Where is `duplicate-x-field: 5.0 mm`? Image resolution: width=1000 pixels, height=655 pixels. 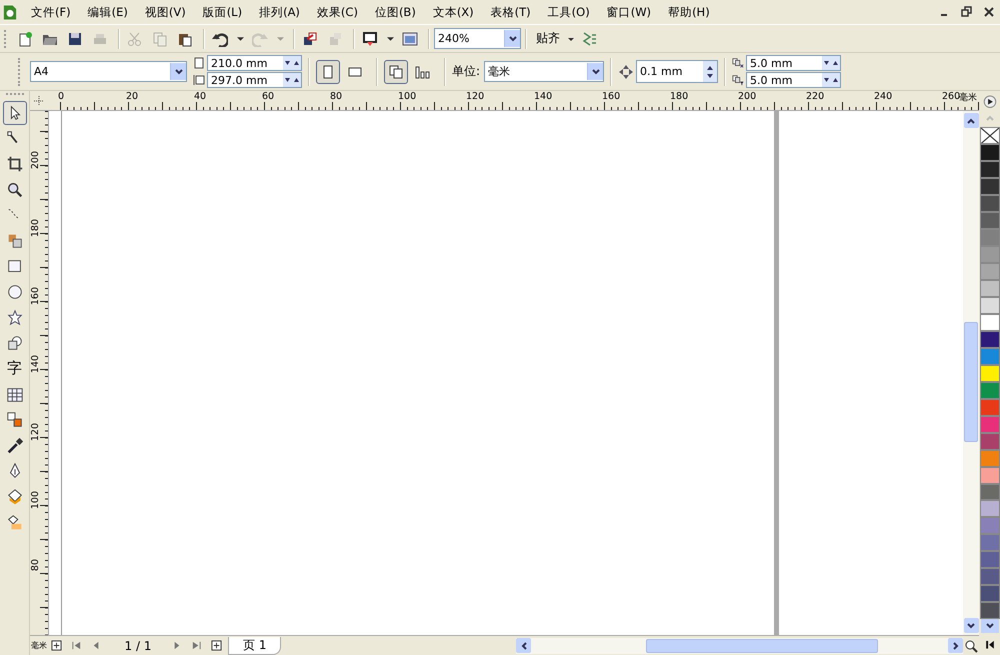 duplicate-x-field: 5.0 mm is located at coordinates (794, 63).